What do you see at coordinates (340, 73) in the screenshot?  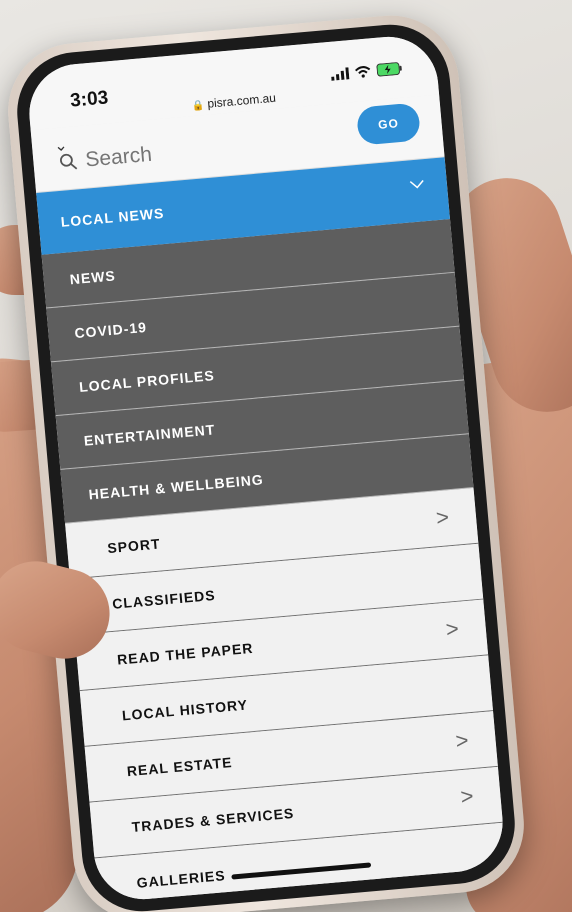 I see `signal-icon` at bounding box center [340, 73].